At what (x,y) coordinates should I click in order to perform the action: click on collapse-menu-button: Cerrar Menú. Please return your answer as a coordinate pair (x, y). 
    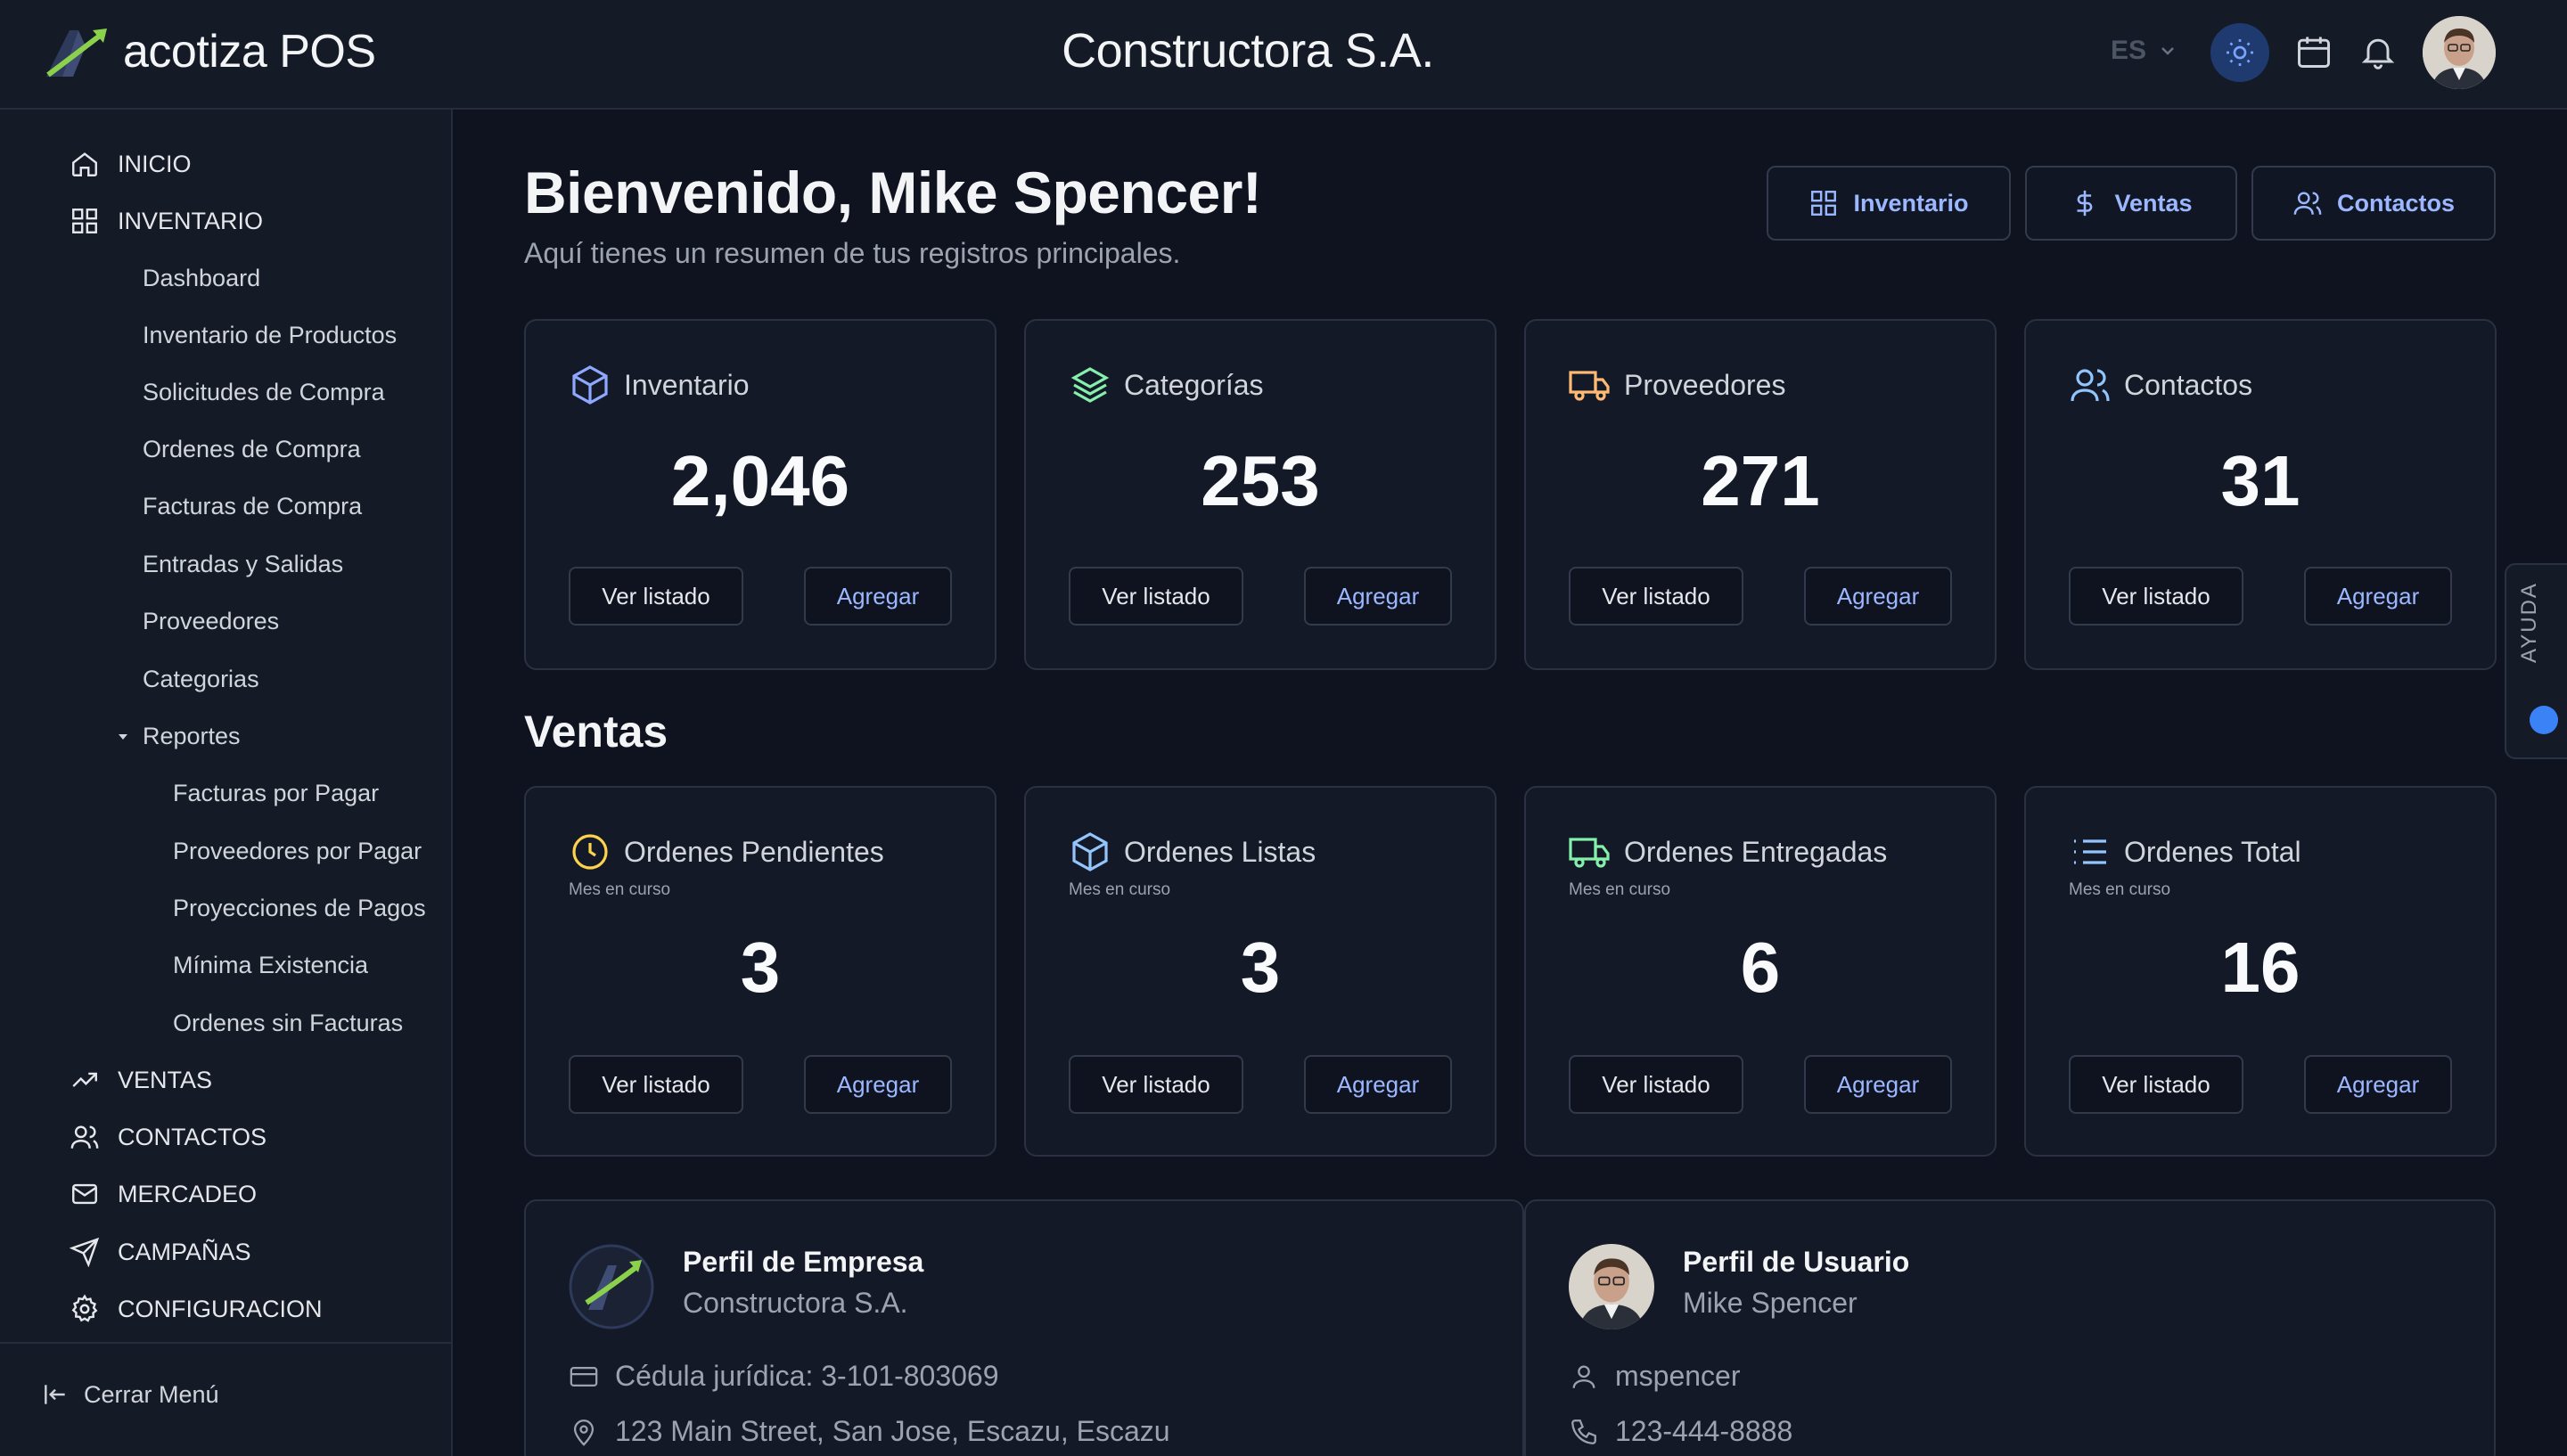
    Looking at the image, I should click on (130, 1394).